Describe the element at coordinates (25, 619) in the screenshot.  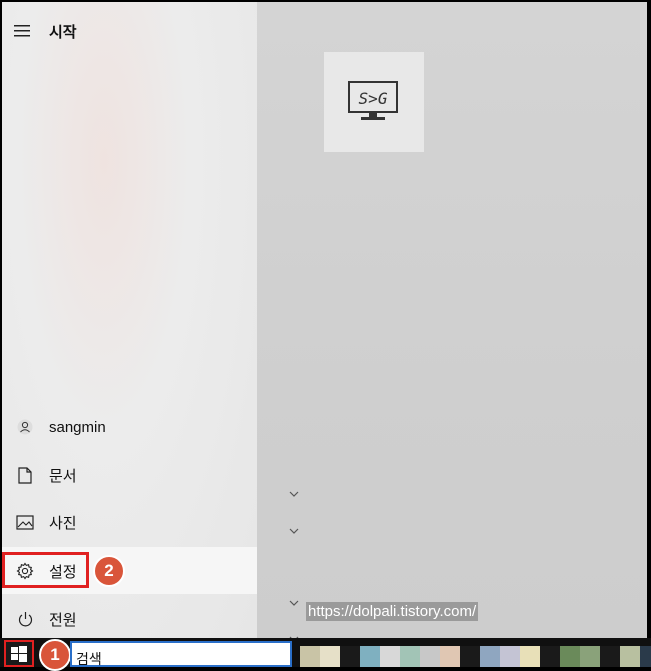
I see `power-icon` at that location.